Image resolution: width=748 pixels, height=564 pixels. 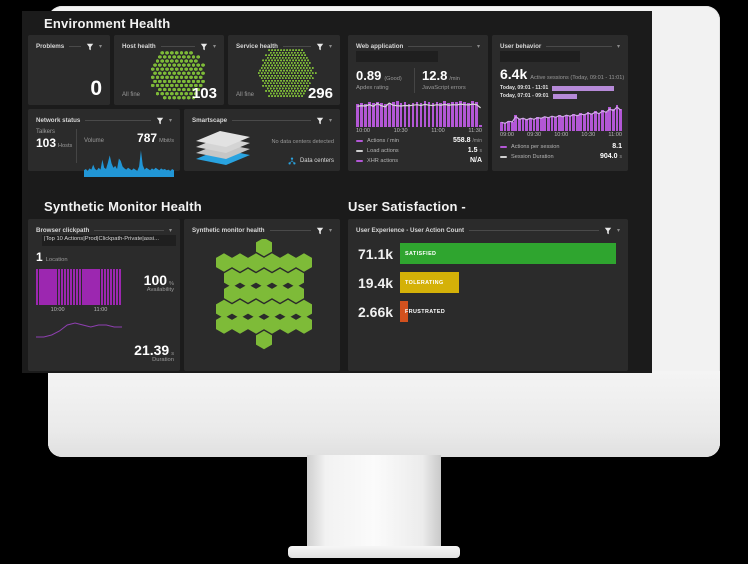 I want to click on tile-problems: Problems ▾ 0, so click(x=69, y=70).